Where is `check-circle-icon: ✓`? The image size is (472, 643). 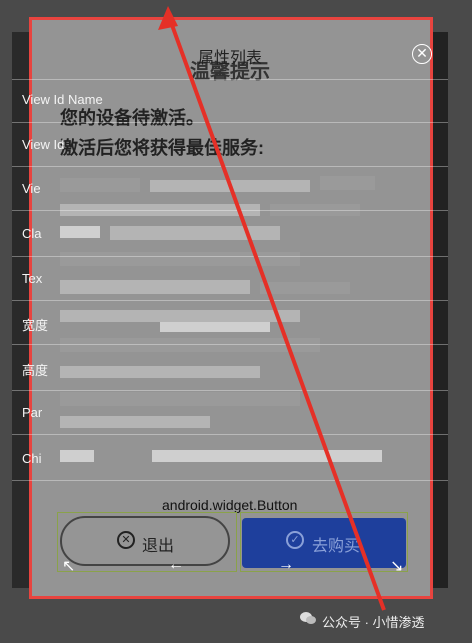
check-circle-icon: ✓ is located at coordinates (295, 540).